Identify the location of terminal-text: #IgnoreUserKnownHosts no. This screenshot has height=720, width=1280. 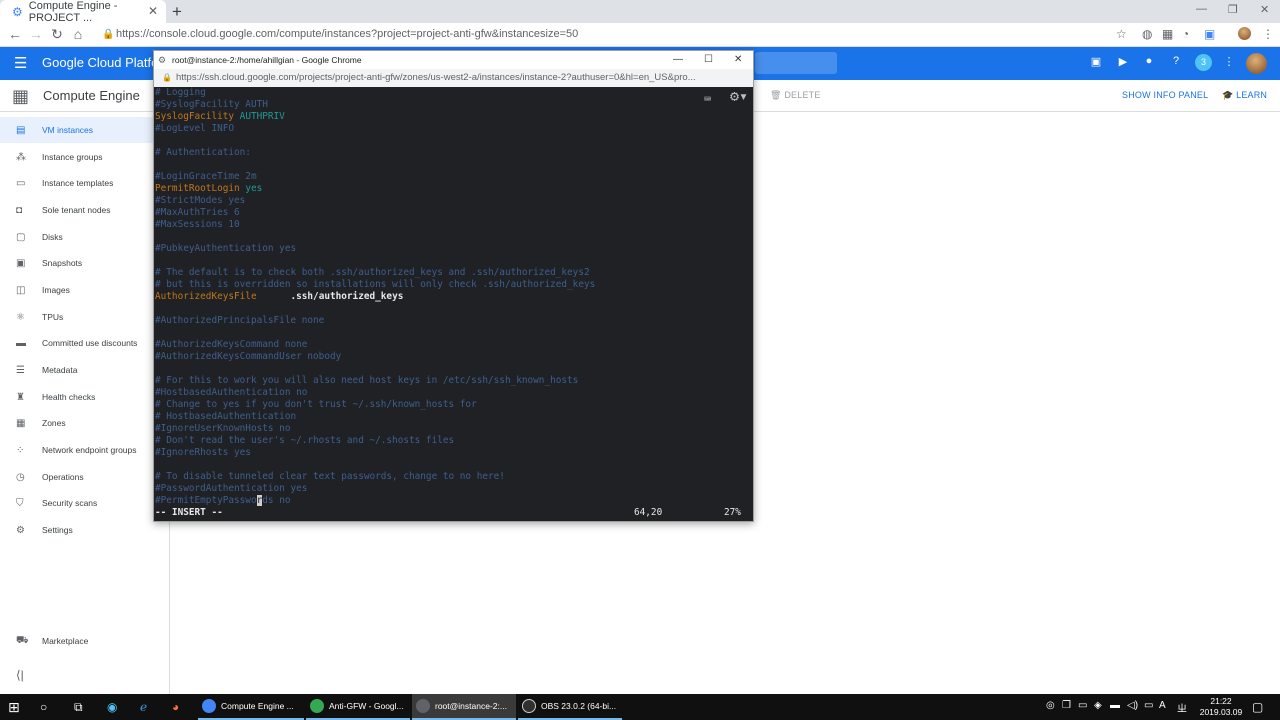
(223, 428).